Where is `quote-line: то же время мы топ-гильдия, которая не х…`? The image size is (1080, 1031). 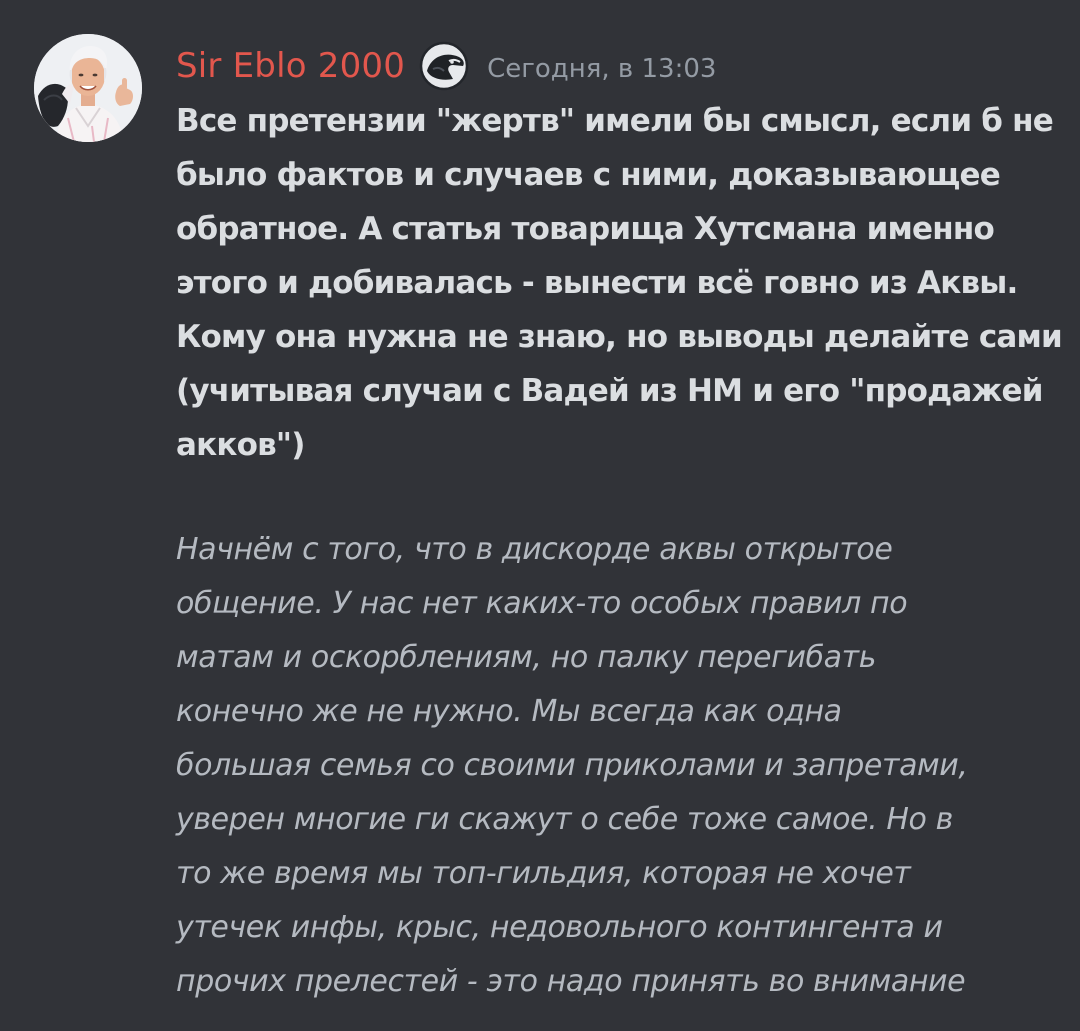 quote-line: то же время мы топ-гильдия, которая не х… is located at coordinates (543, 873).